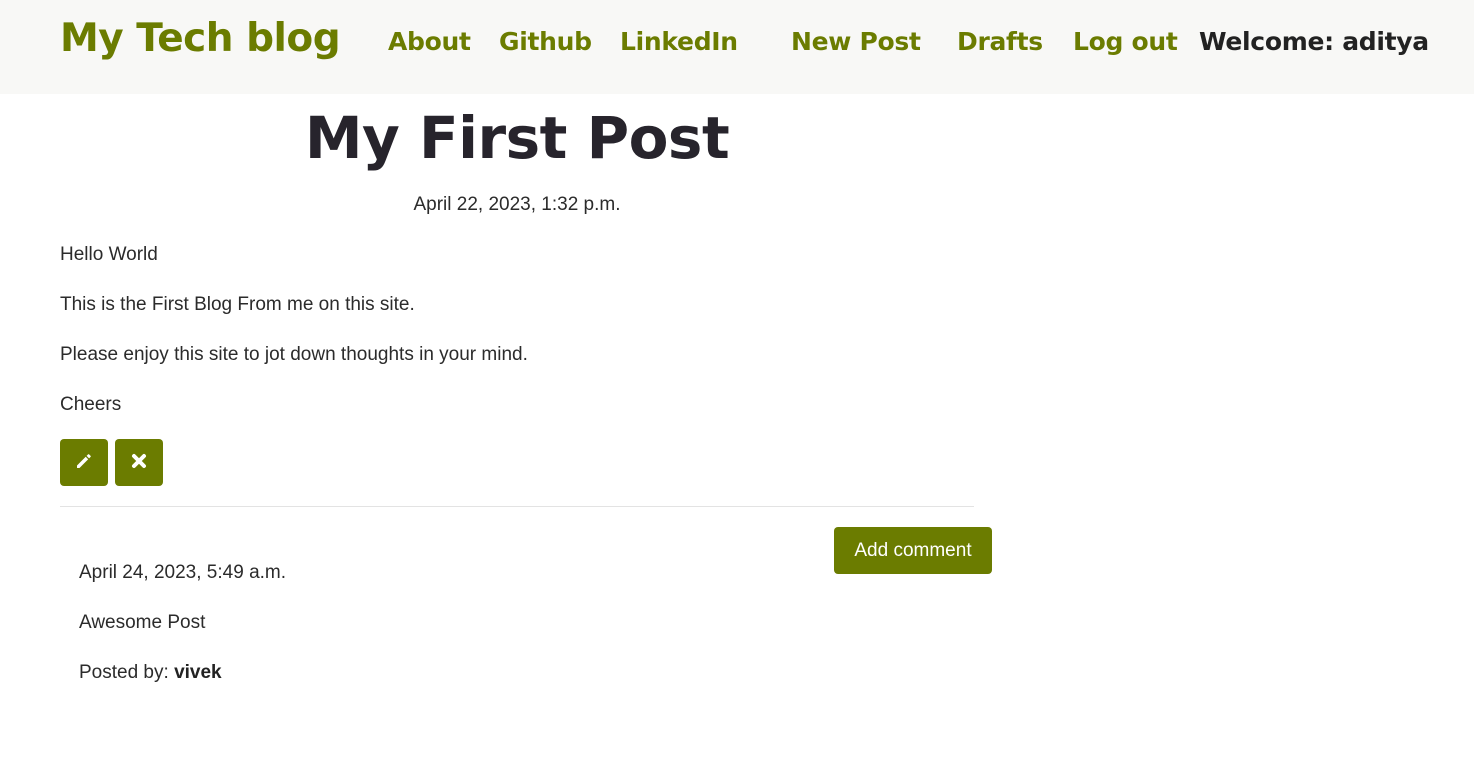  I want to click on nav-link-github: Github, so click(545, 41).